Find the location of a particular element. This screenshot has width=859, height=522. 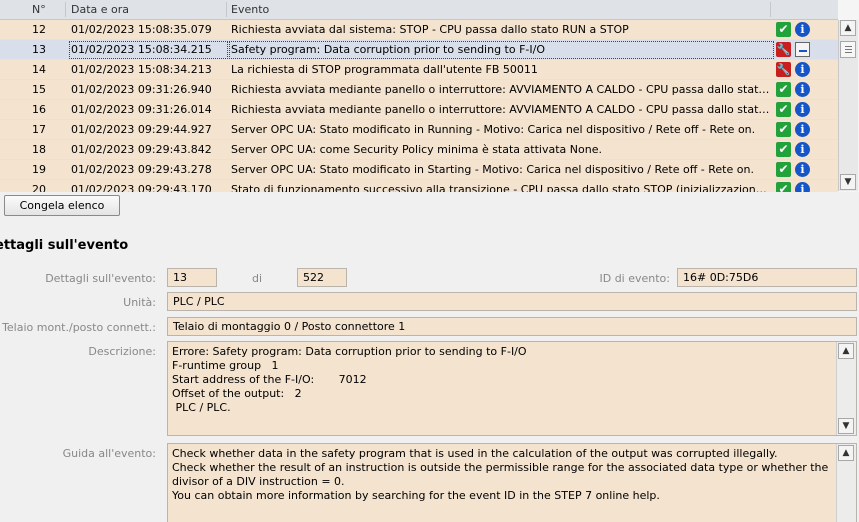

row-number: 18 is located at coordinates (39, 149).